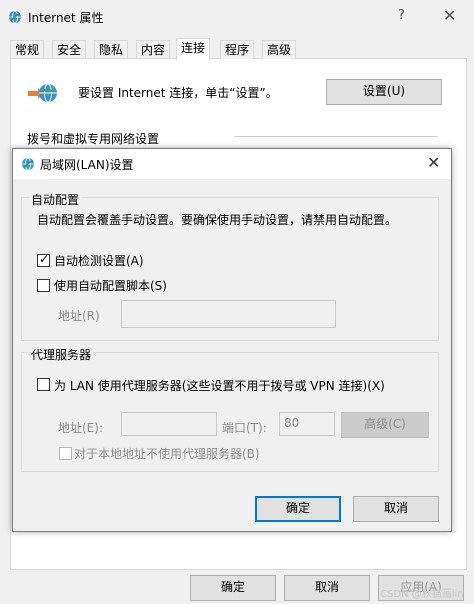  I want to click on network-globe-icon, so click(42, 93).